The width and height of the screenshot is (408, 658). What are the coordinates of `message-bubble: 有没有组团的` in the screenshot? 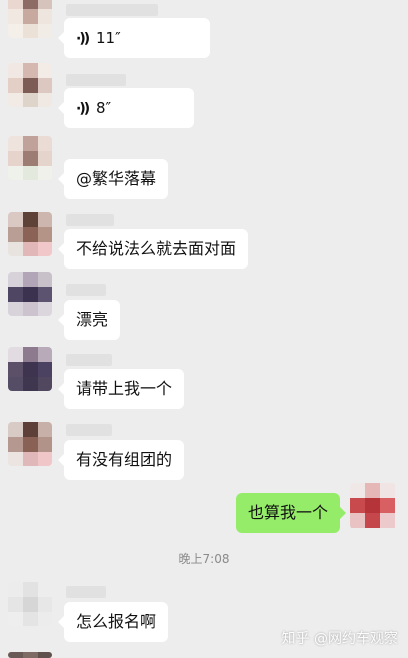 It's located at (121, 460).